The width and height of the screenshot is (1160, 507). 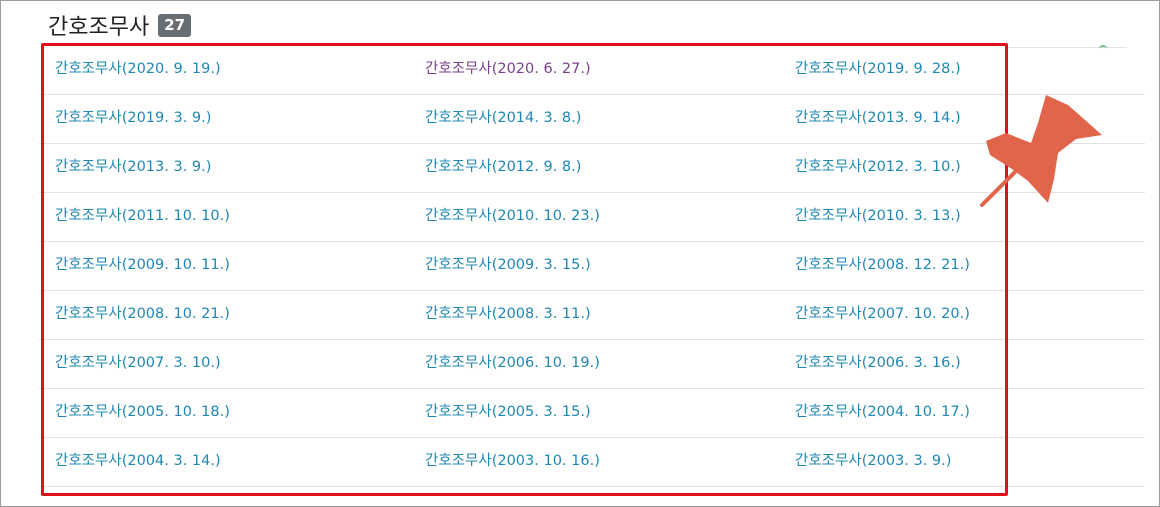 I want to click on exam-link: 간호조무사(2012. 9. 8.), so click(x=503, y=168).